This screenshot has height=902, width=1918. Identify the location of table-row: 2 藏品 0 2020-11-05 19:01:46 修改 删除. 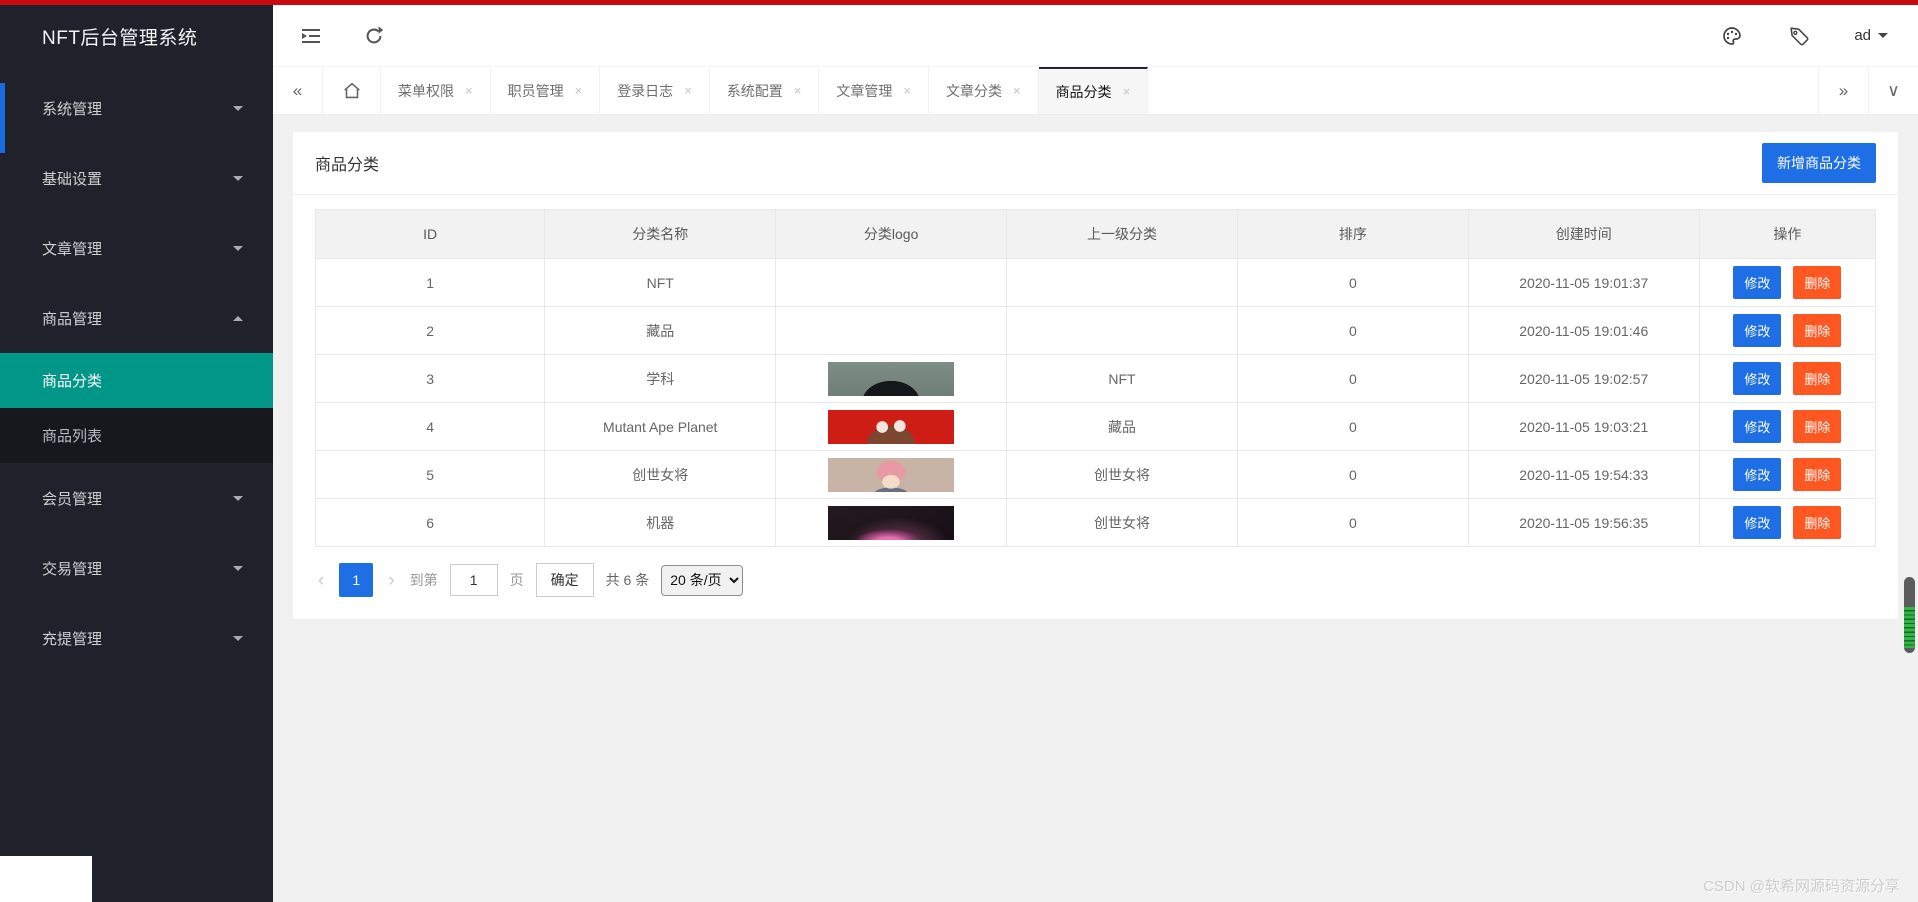
(1095, 330).